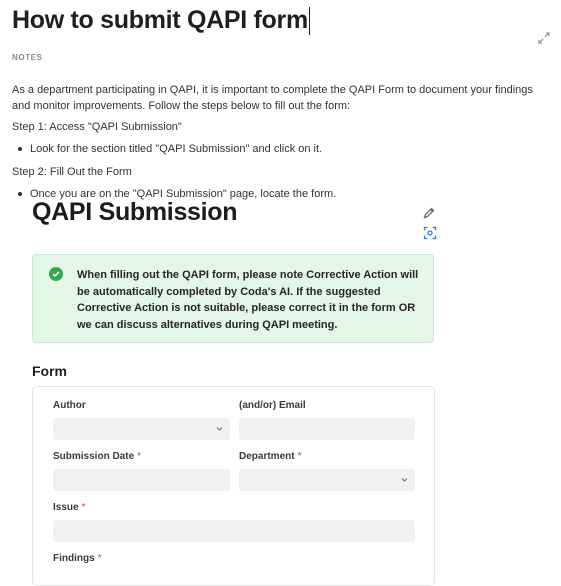  What do you see at coordinates (234, 531) in the screenshot?
I see `issue-input` at bounding box center [234, 531].